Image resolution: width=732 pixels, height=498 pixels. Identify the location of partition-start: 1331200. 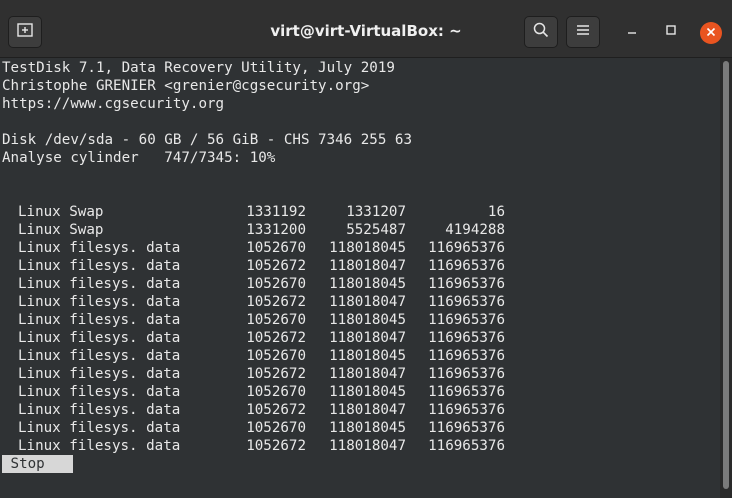
(276, 230).